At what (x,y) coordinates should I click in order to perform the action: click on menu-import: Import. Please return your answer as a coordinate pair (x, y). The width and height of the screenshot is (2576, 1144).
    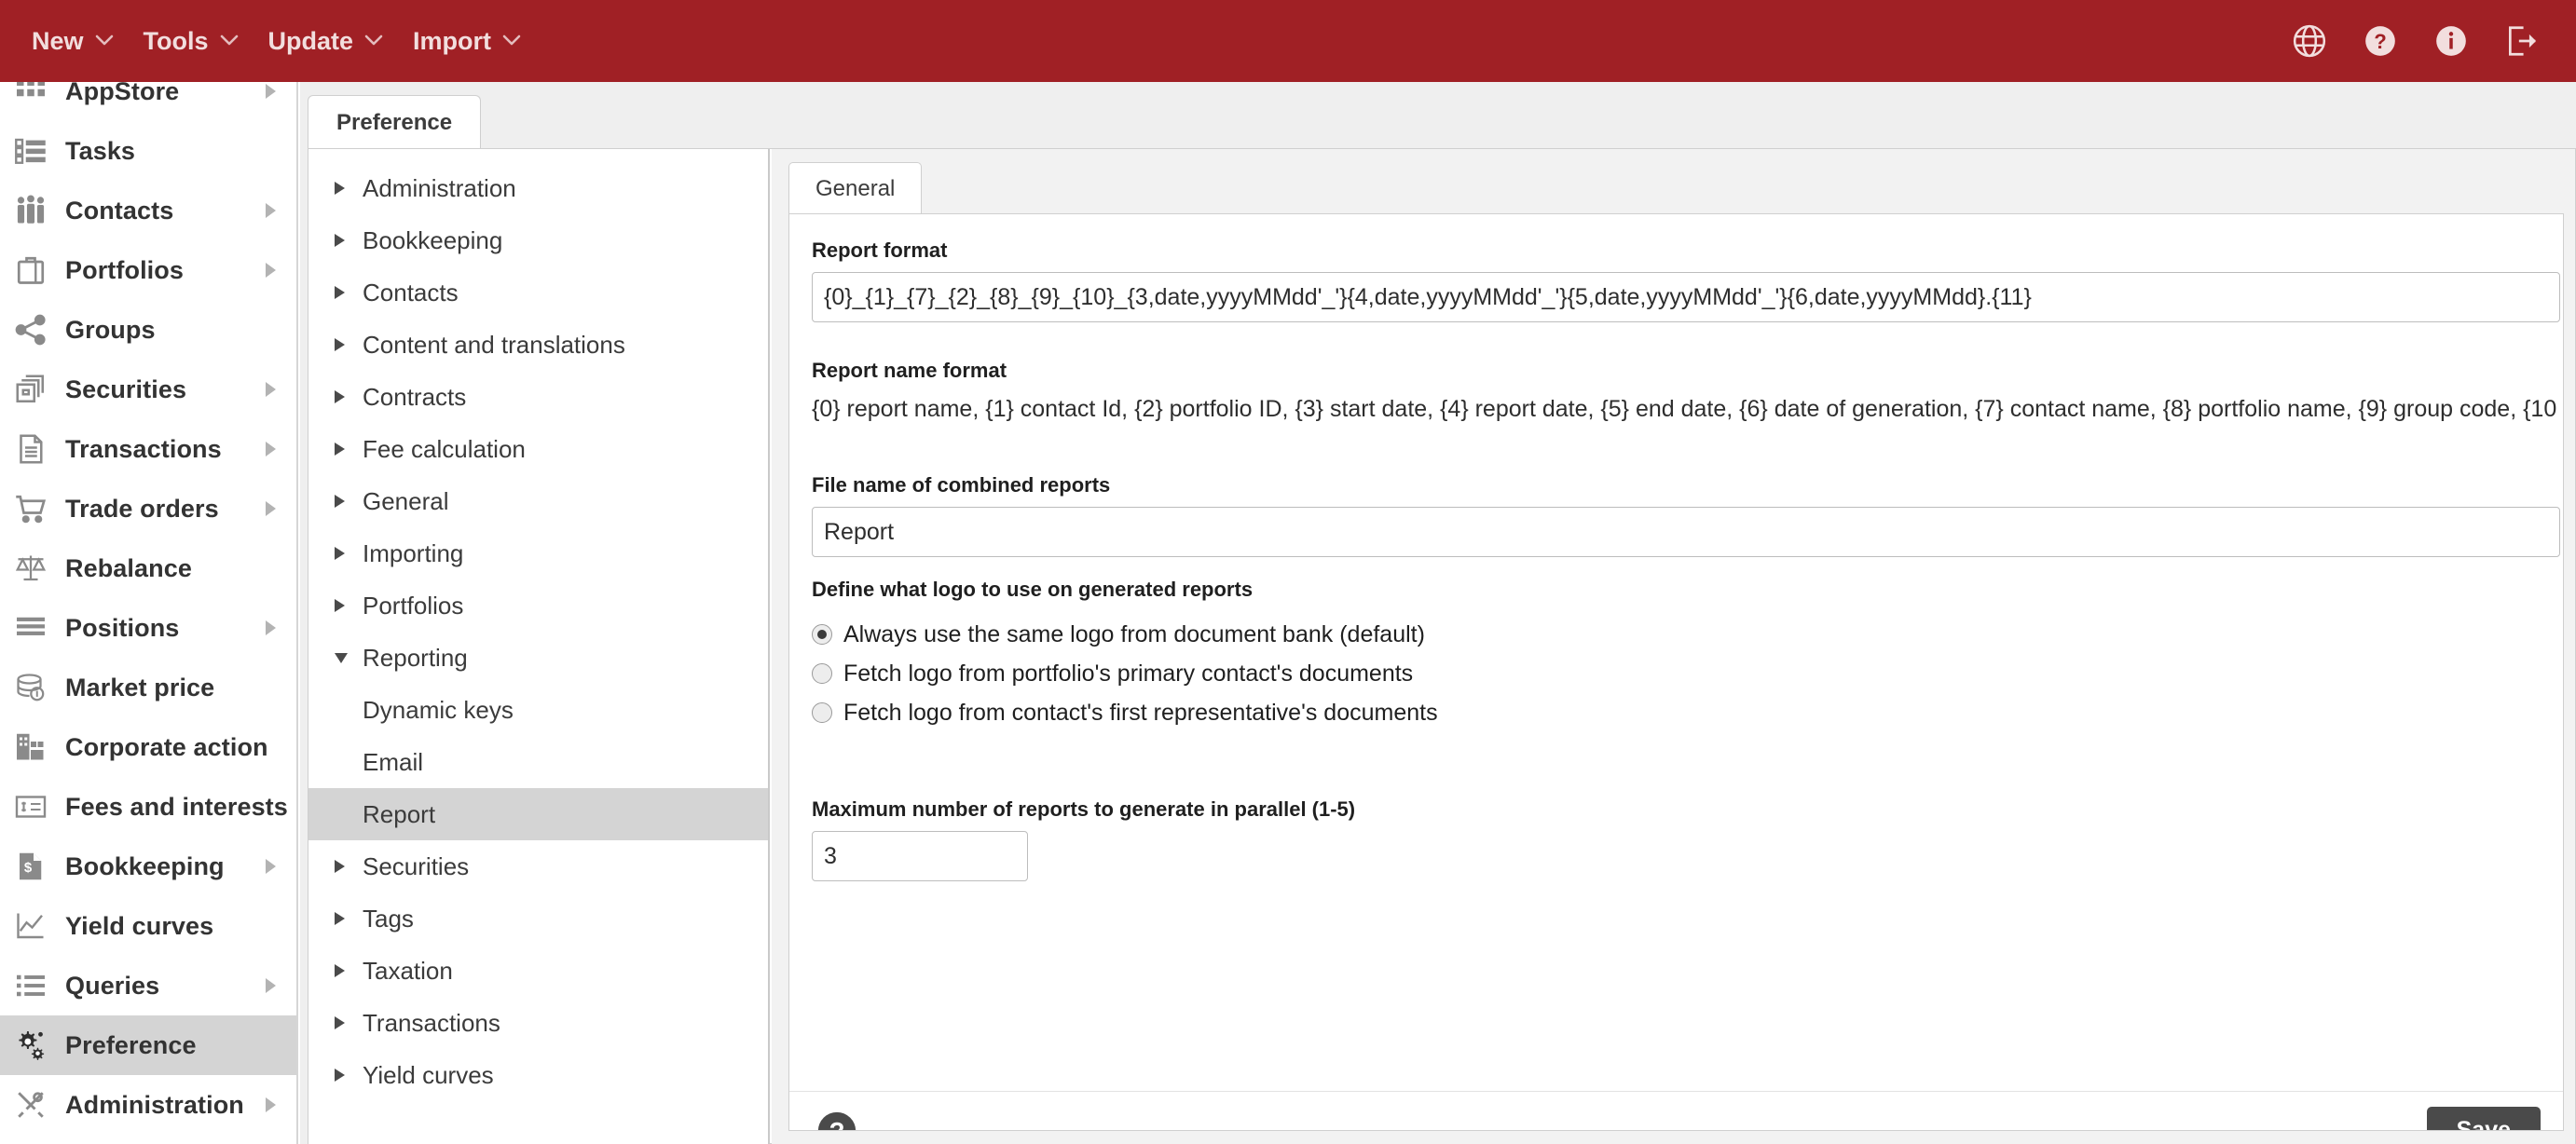
    Looking at the image, I should click on (467, 41).